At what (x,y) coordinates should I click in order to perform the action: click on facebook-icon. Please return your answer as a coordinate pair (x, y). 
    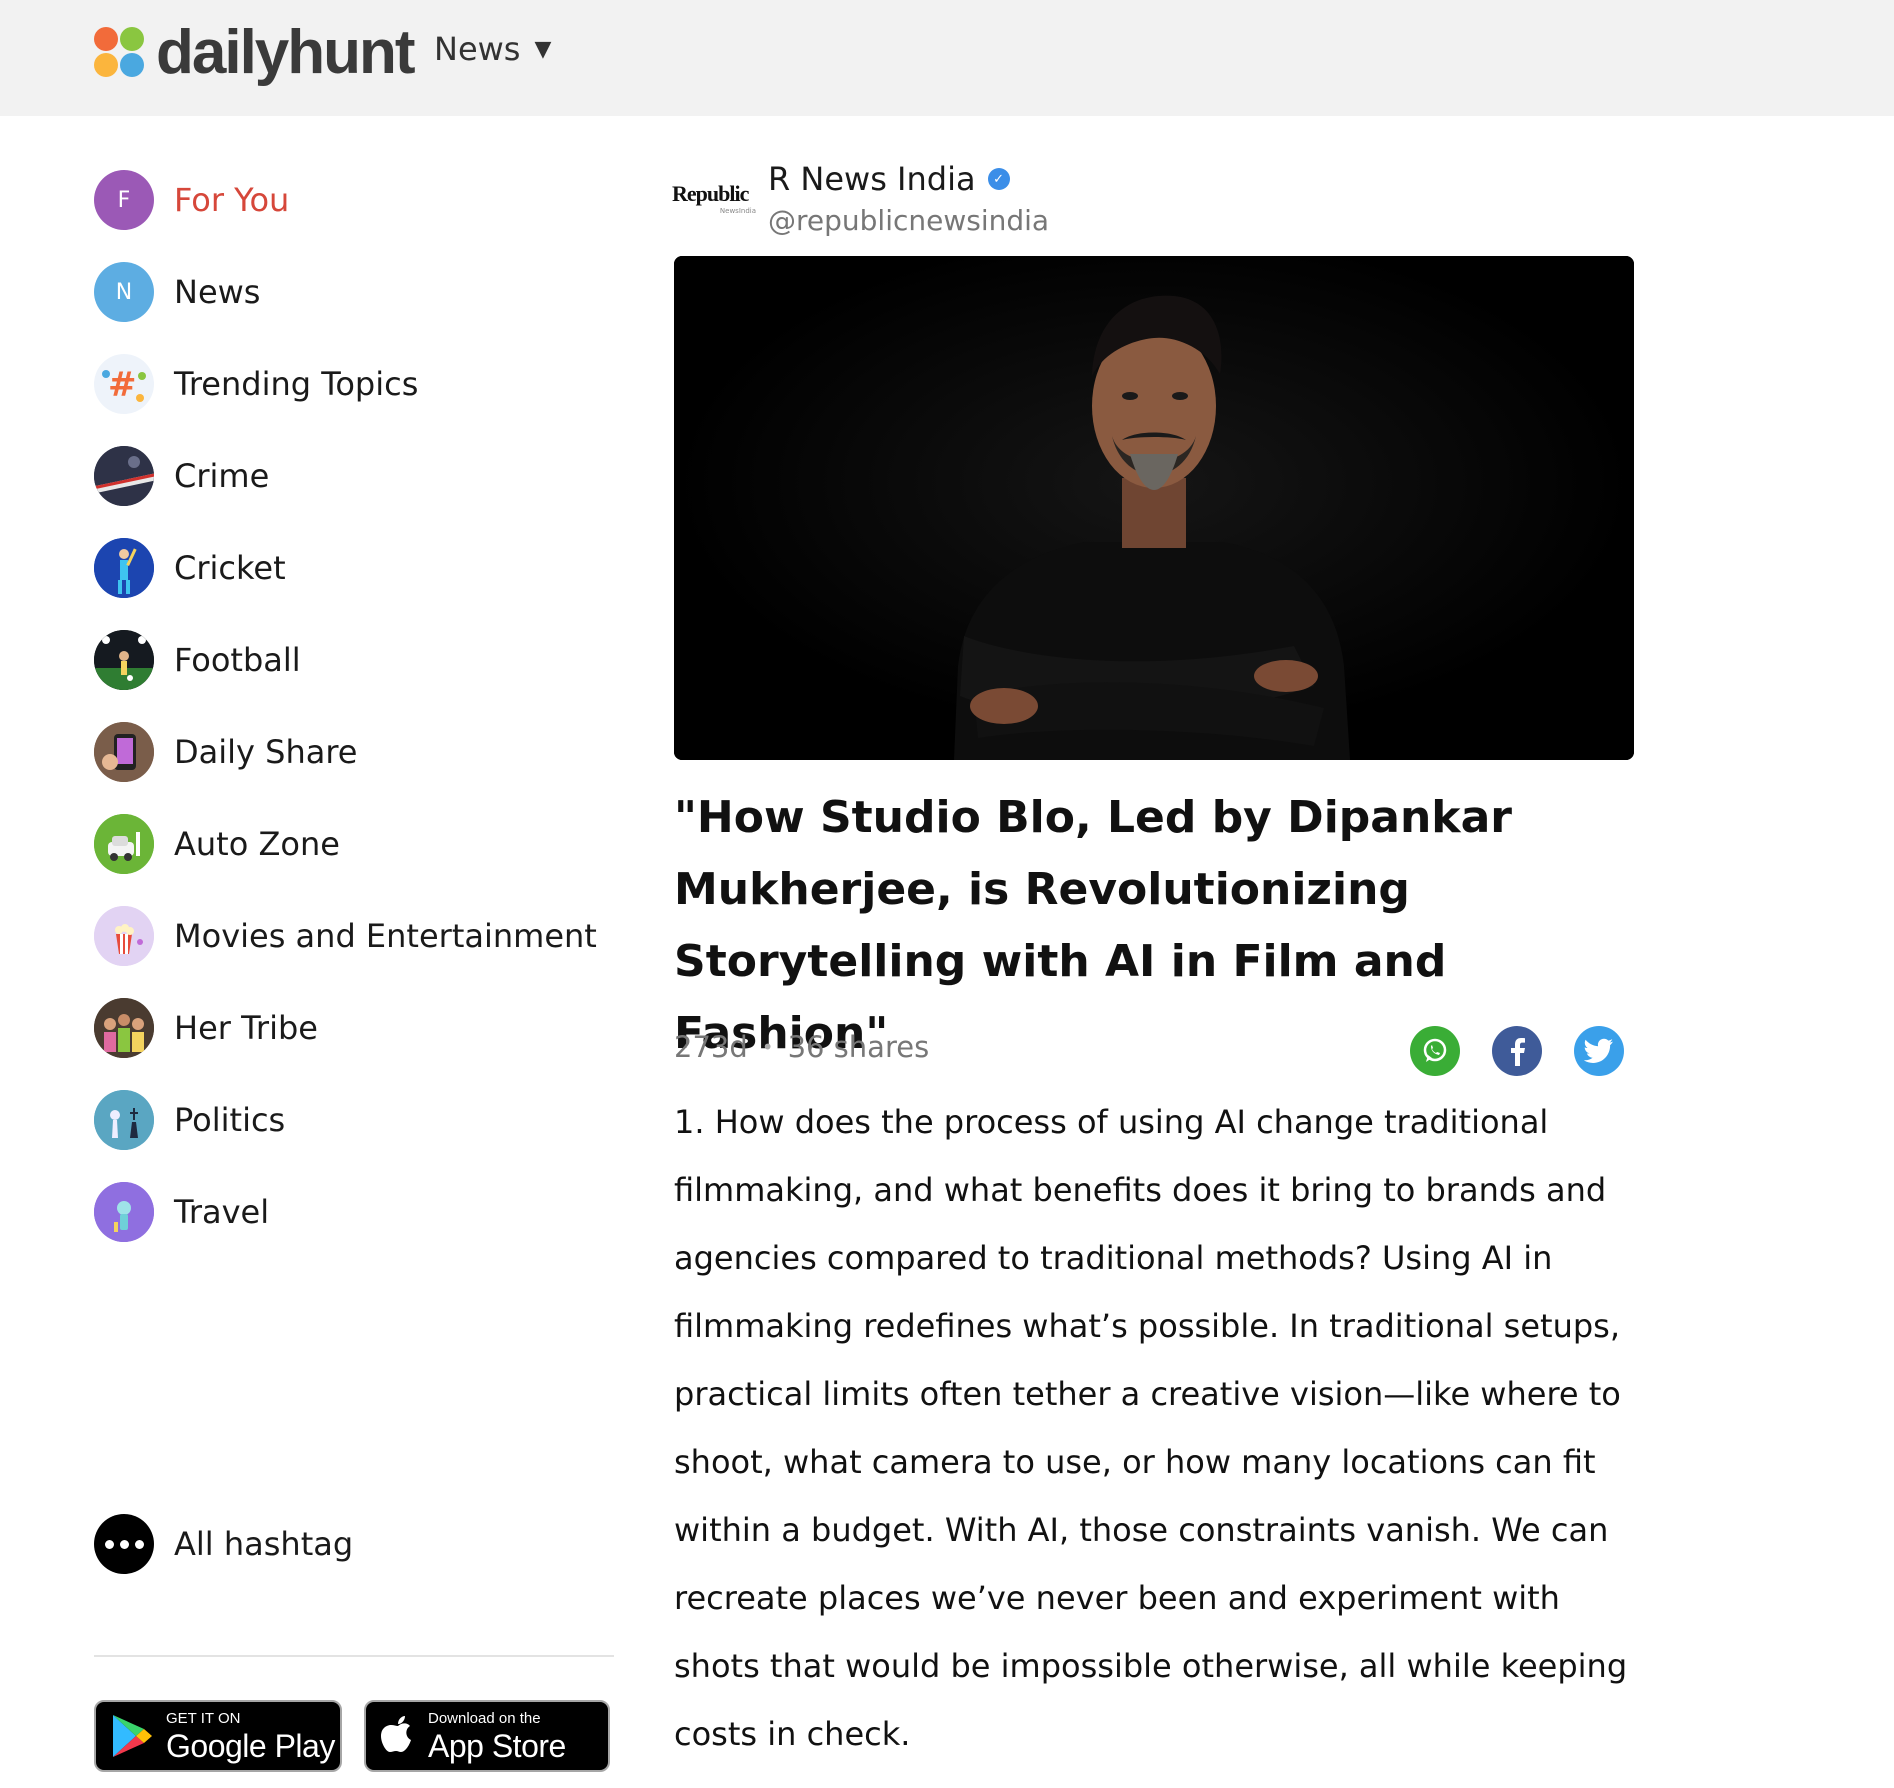
    Looking at the image, I should click on (1518, 1052).